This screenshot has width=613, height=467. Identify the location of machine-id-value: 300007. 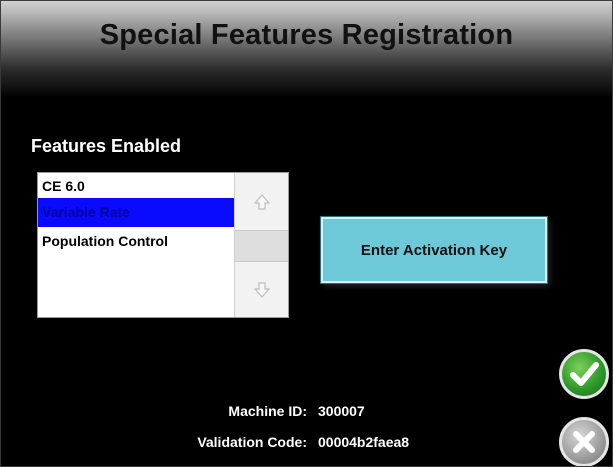
(341, 411).